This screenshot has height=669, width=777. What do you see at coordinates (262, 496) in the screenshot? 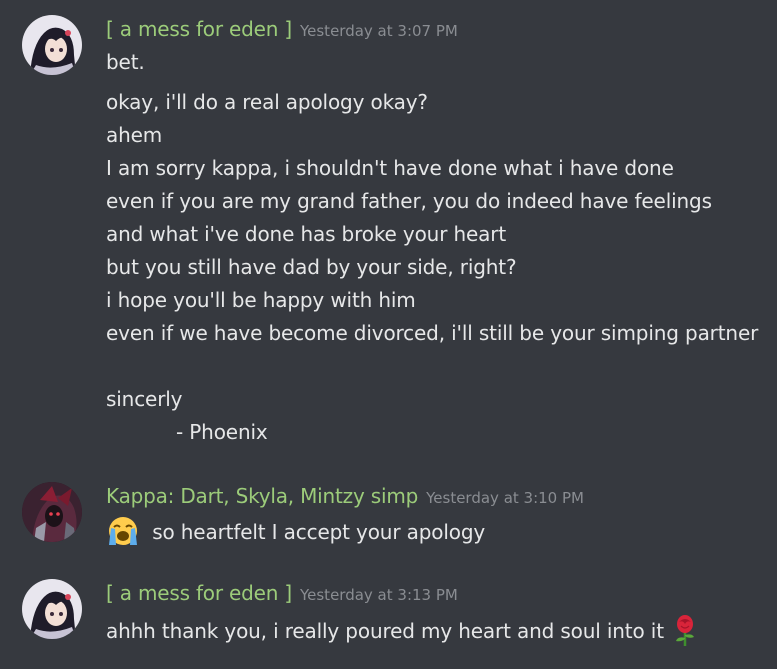
I see `username: Kappa: Dart, Skyla, Mintzy simp` at bounding box center [262, 496].